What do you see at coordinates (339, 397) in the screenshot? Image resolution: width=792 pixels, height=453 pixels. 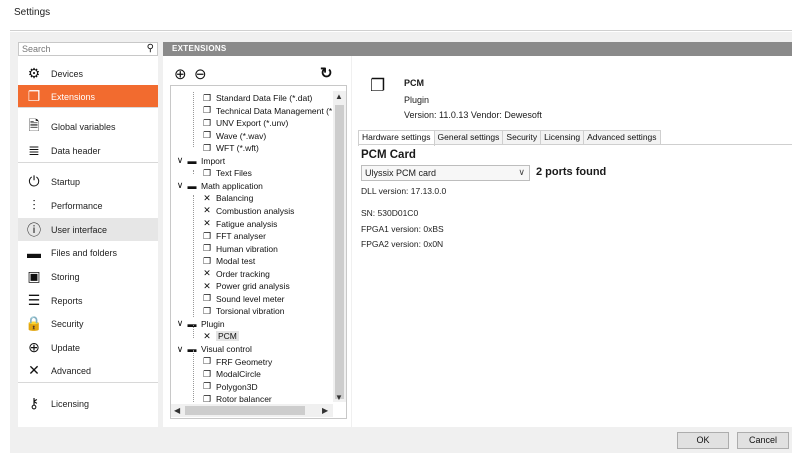 I see `scroll-down-arrow-icon: ▼` at bounding box center [339, 397].